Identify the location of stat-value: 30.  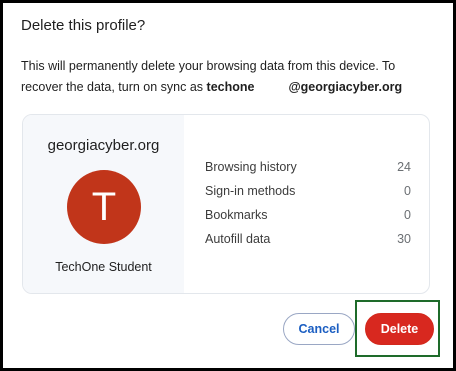
(404, 239).